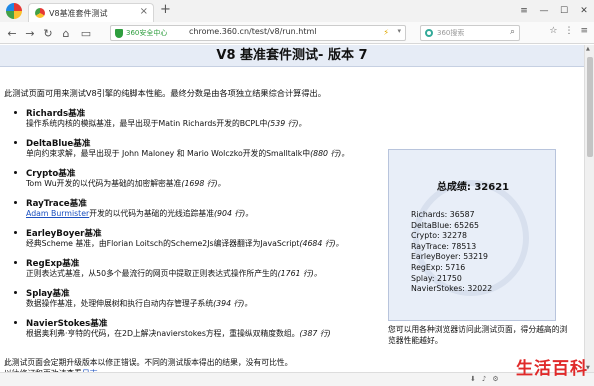 Image resolution: width=594 pixels, height=386 pixels. What do you see at coordinates (544, 11) in the screenshot?
I see `minimize-icon: —` at bounding box center [544, 11].